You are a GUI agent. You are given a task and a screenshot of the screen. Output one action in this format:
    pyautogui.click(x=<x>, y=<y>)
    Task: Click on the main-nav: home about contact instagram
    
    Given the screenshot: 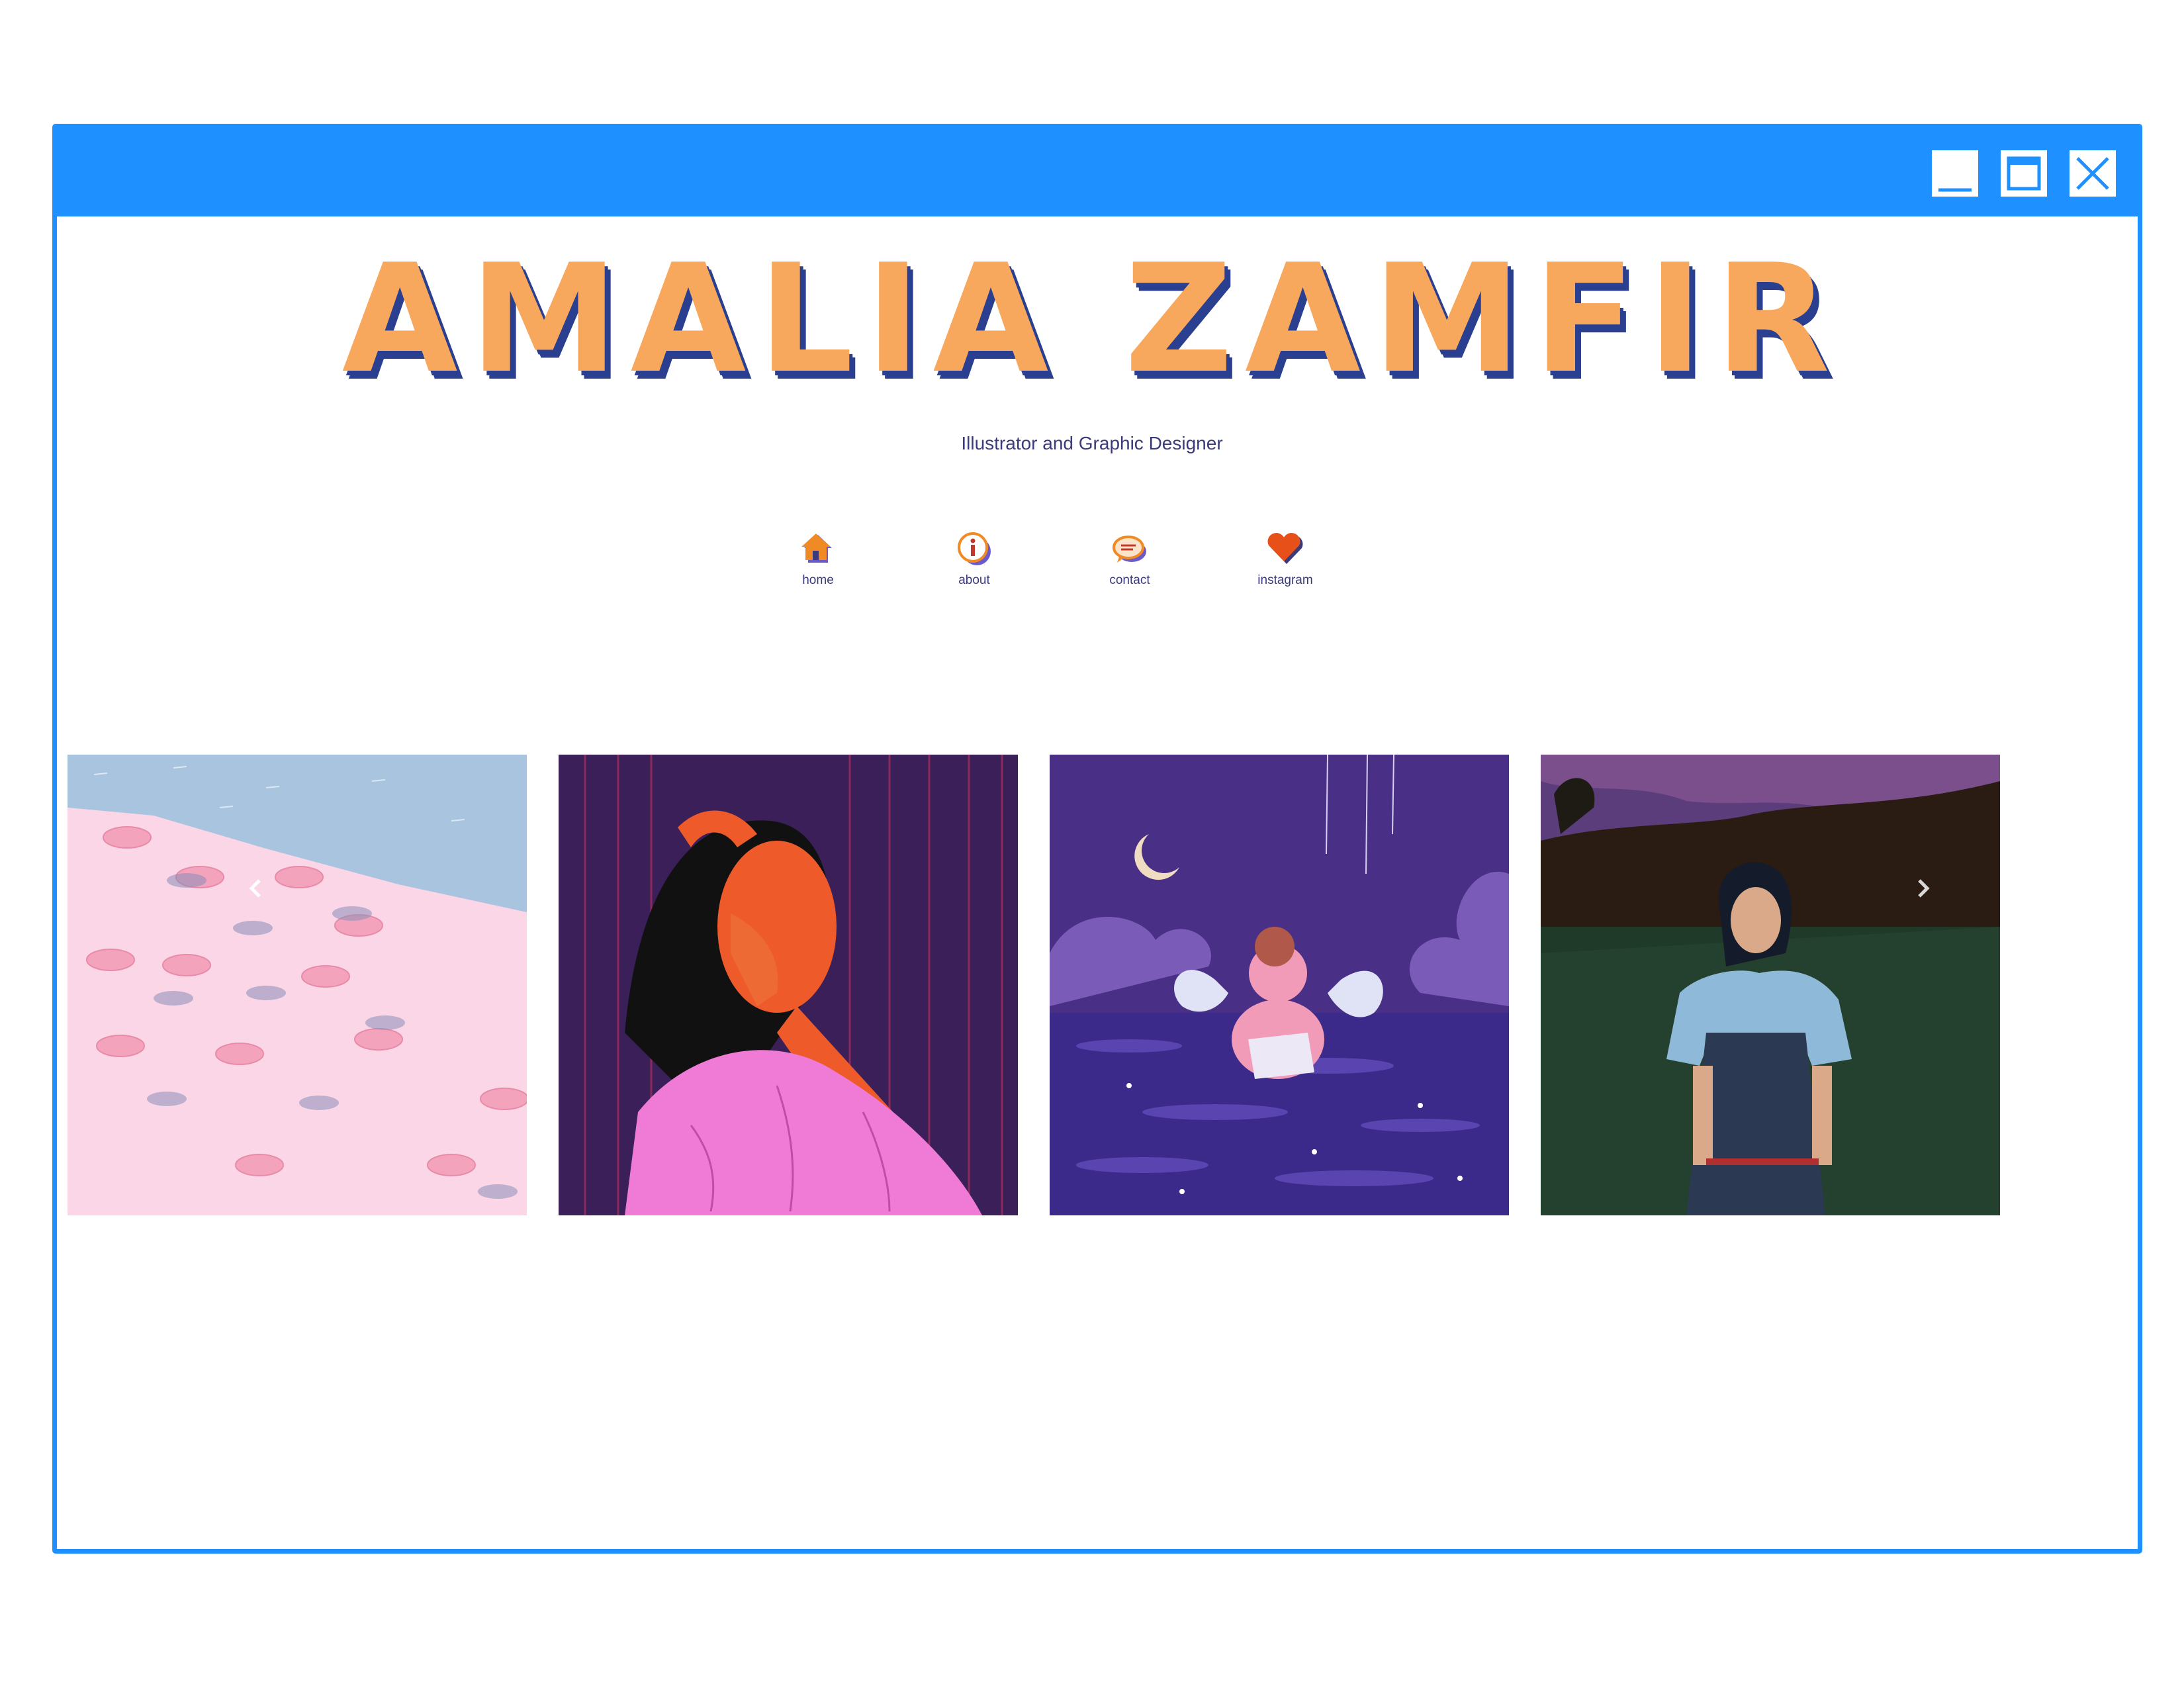 What is the action you would take?
    pyautogui.click(x=1089, y=566)
    